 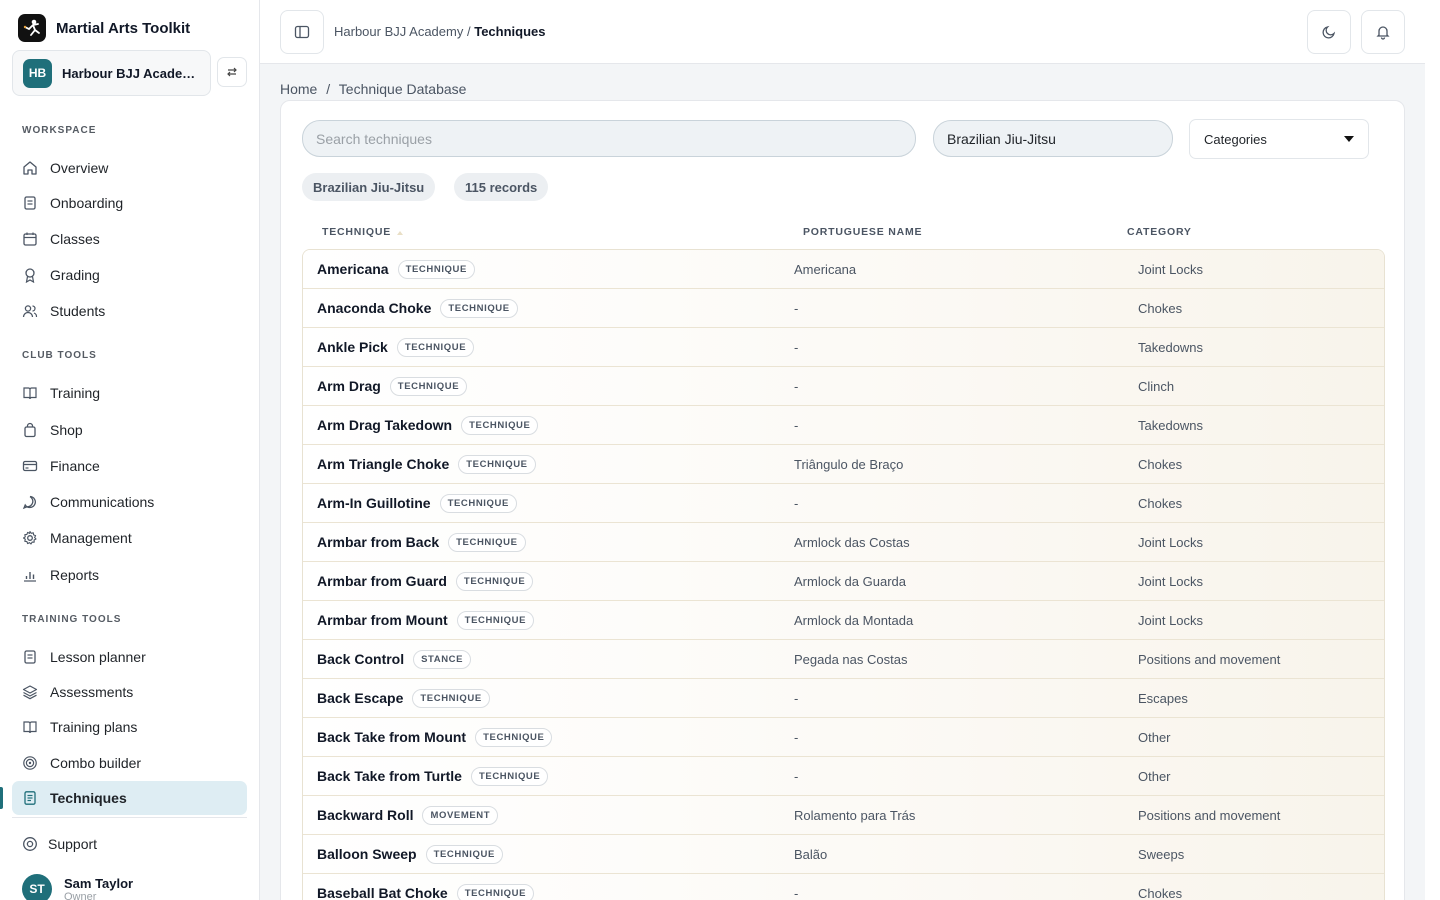 I want to click on table-row: Americana TECHNIQUE Americana Joint Locks, so click(x=843, y=269).